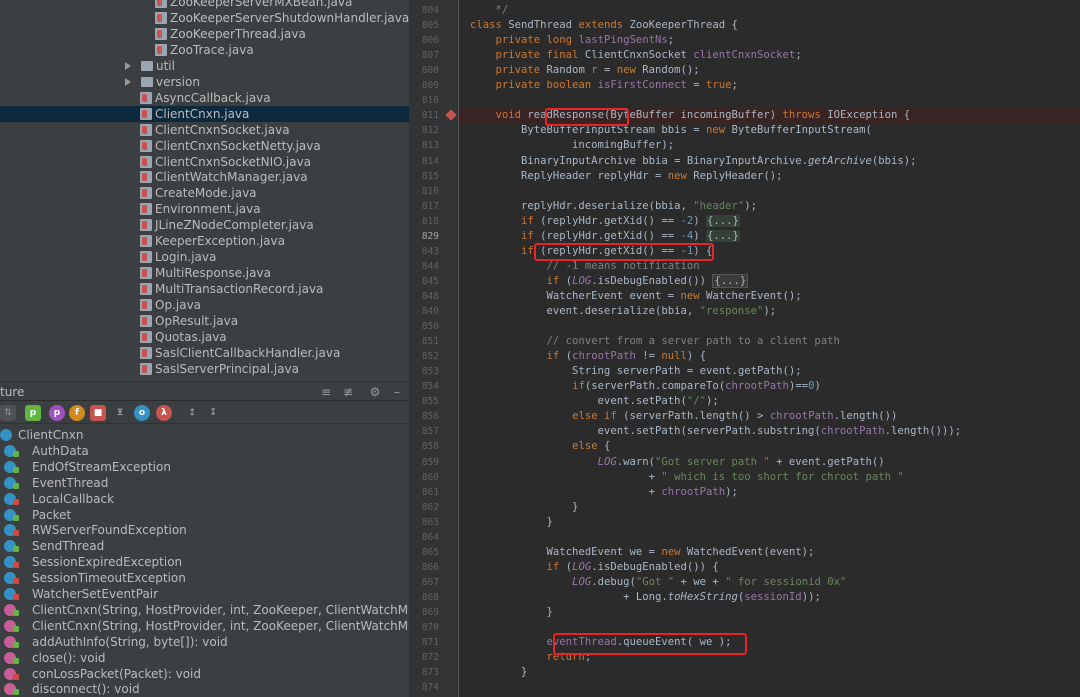  I want to click on tree-folder: util, so click(204, 66).